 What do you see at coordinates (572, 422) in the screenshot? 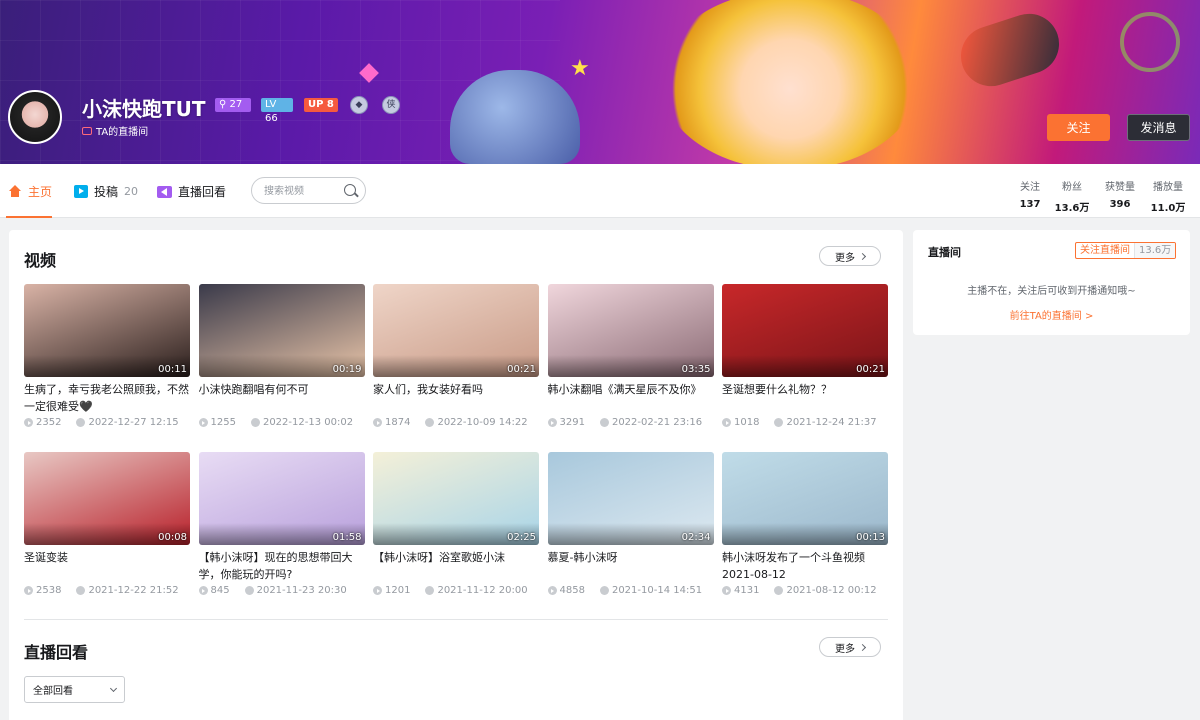
I see `play-count: 3291` at bounding box center [572, 422].